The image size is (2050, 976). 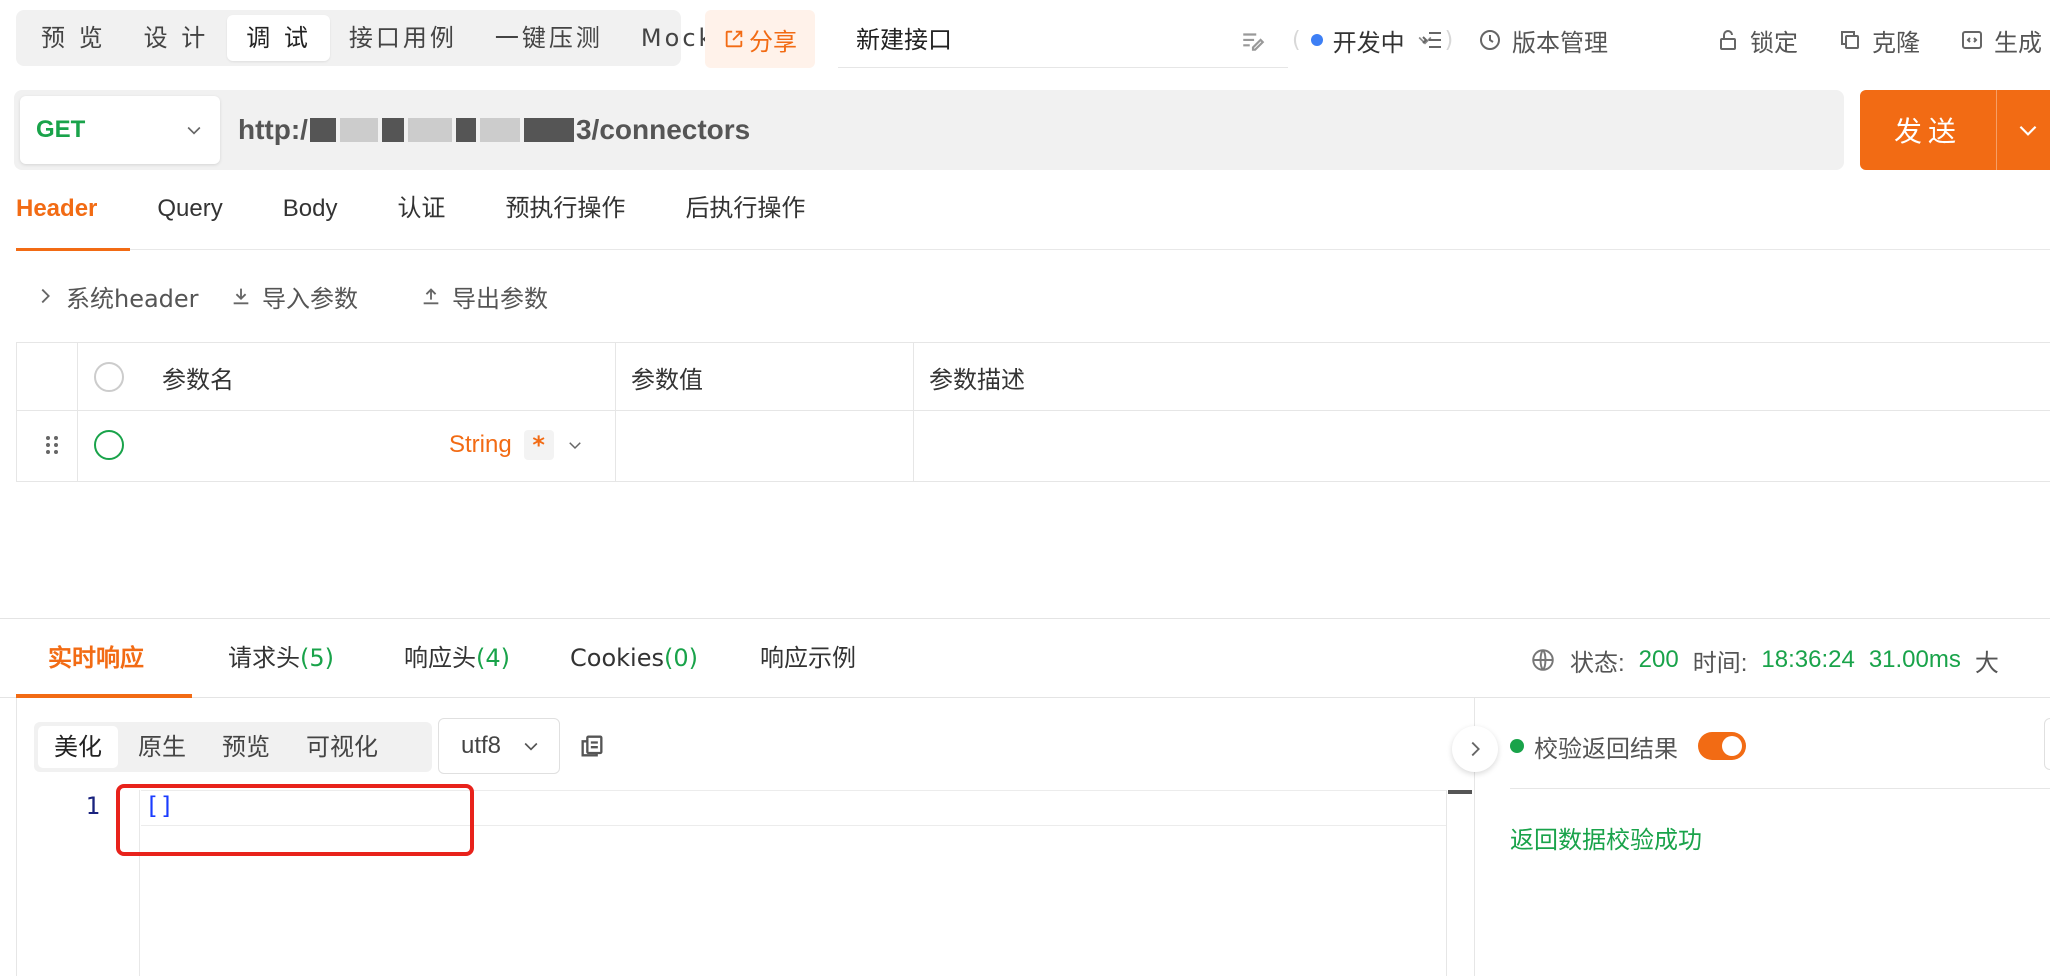 What do you see at coordinates (663, 129) in the screenshot?
I see `url-suffix: 3/connectors` at bounding box center [663, 129].